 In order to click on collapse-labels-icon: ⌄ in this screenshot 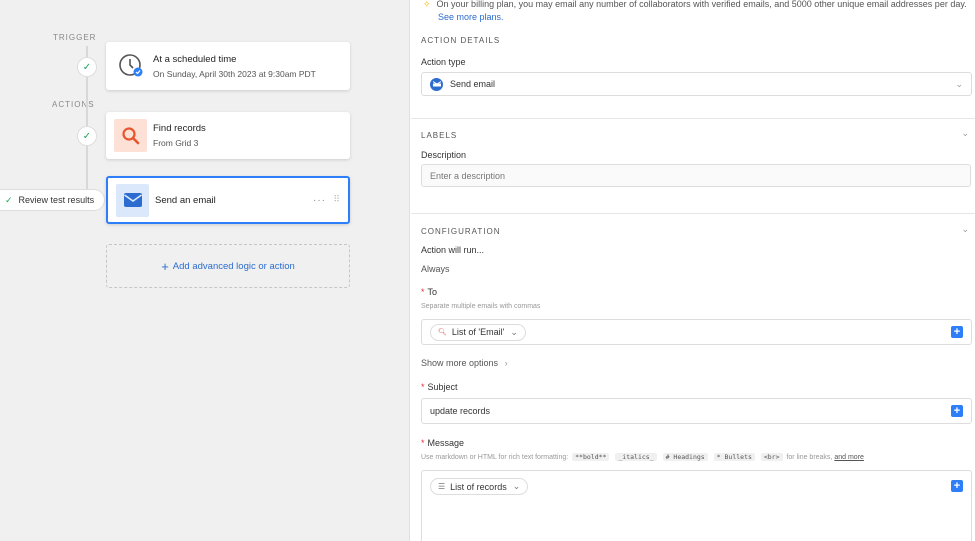, I will do `click(965, 133)`.